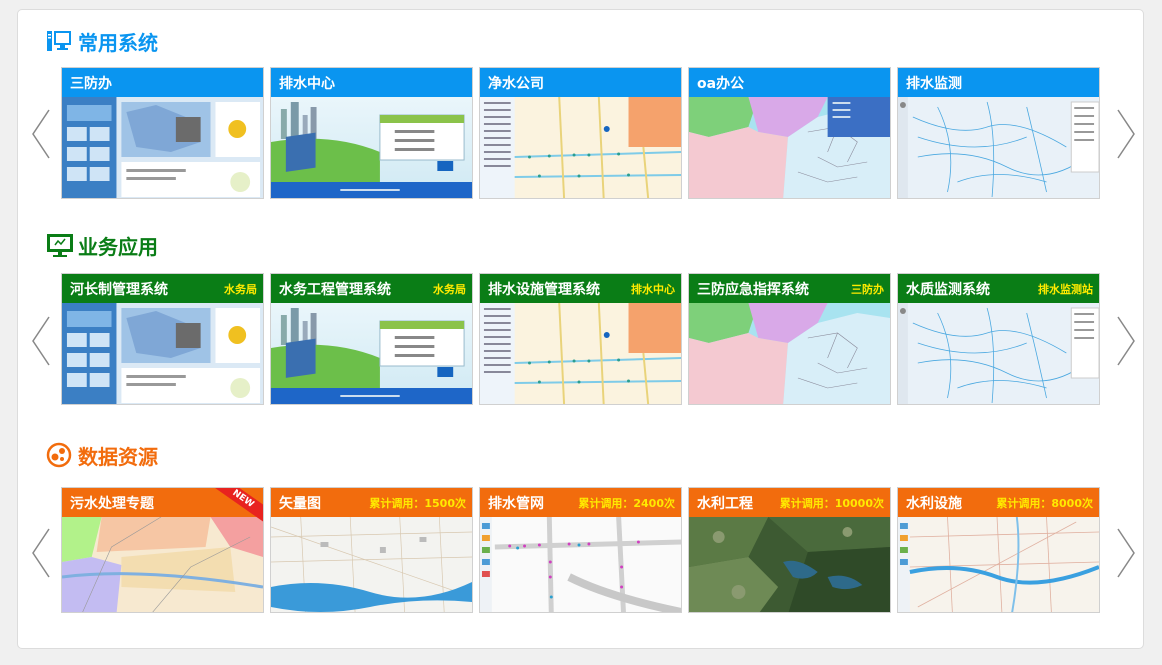 This screenshot has height=665, width=1162. I want to click on card-title: 水利设施, so click(934, 503).